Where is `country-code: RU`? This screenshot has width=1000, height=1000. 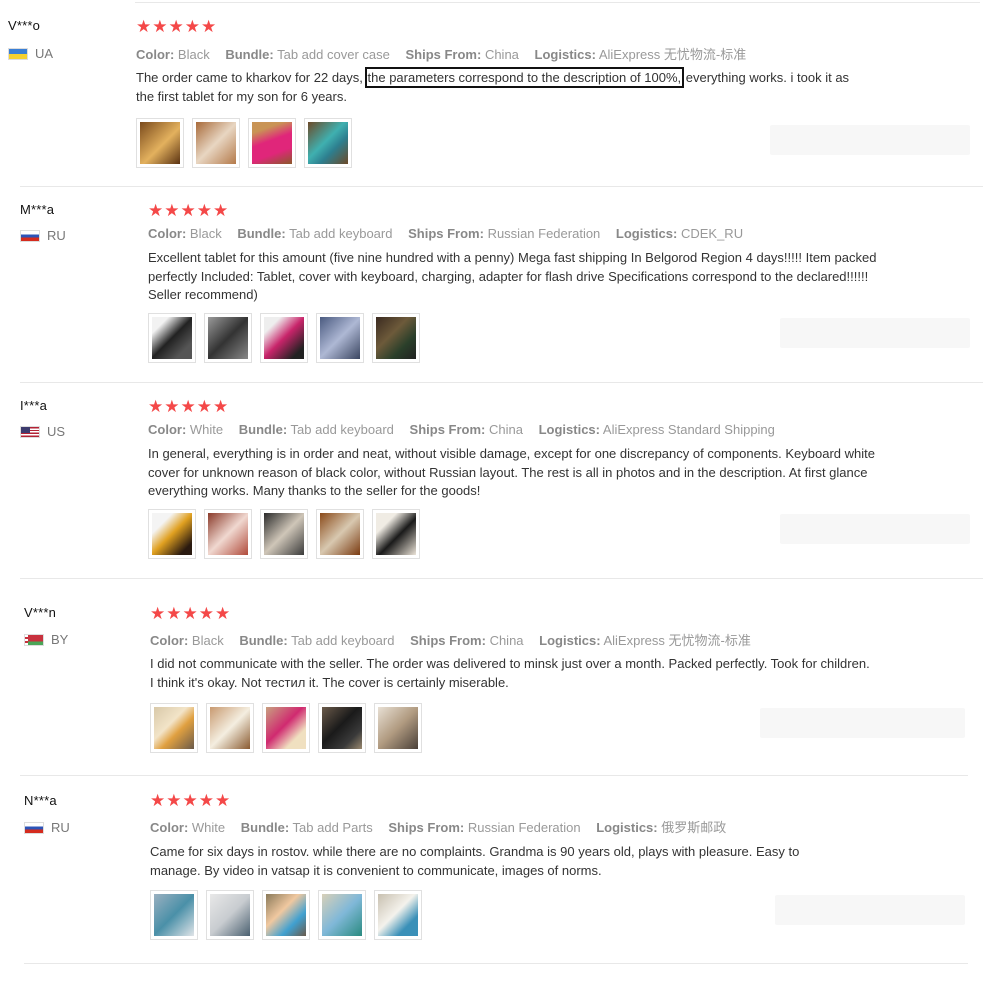
country-code: RU is located at coordinates (60, 827).